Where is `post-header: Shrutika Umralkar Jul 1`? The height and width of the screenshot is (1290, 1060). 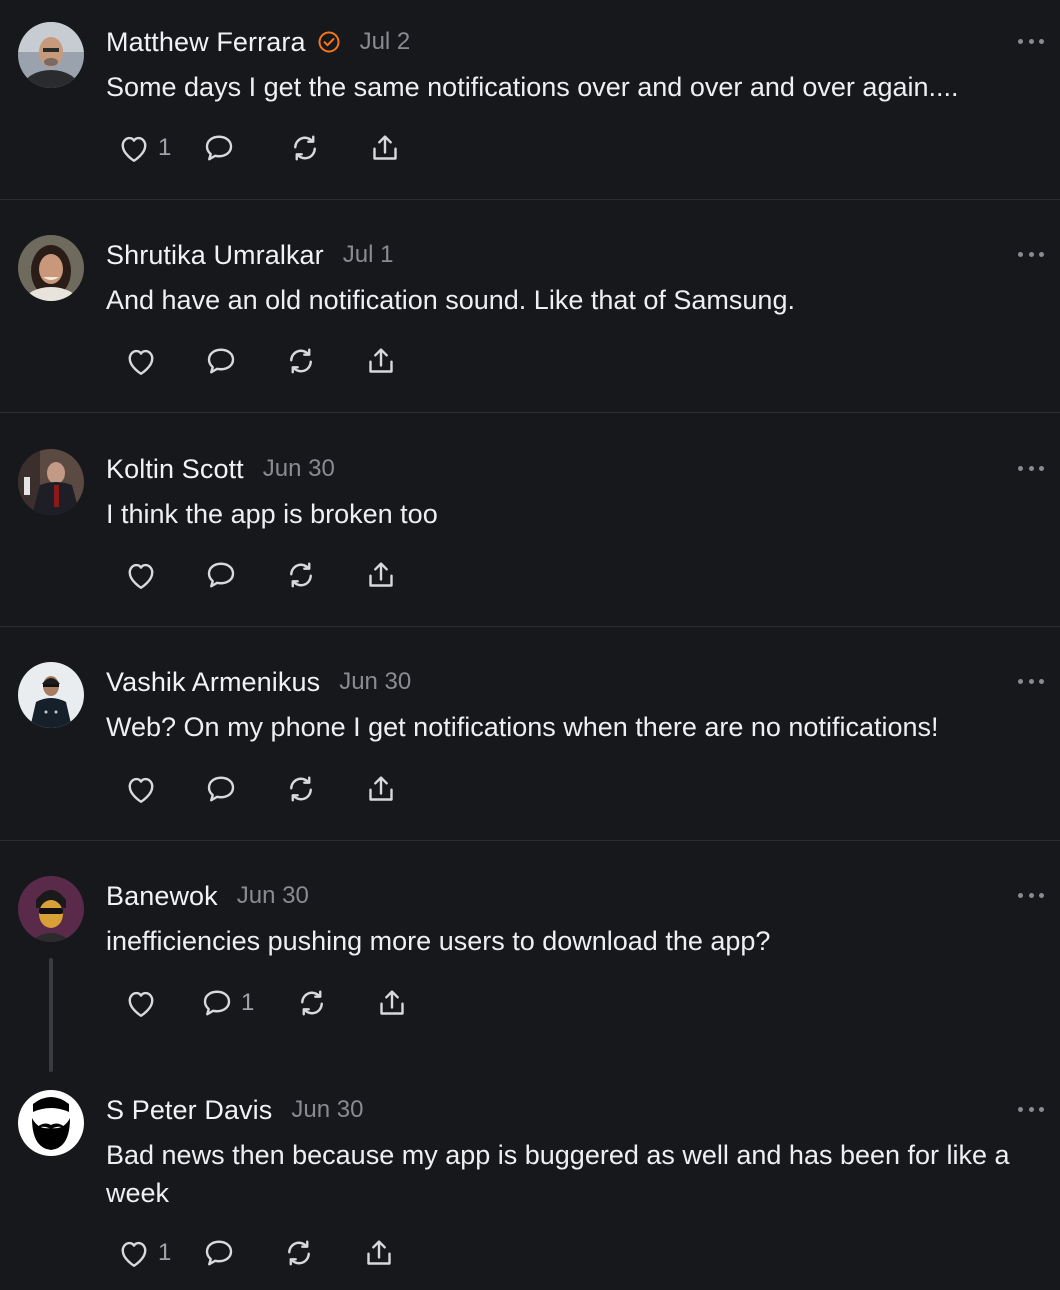 post-header: Shrutika Umralkar Jul 1 is located at coordinates (249, 255).